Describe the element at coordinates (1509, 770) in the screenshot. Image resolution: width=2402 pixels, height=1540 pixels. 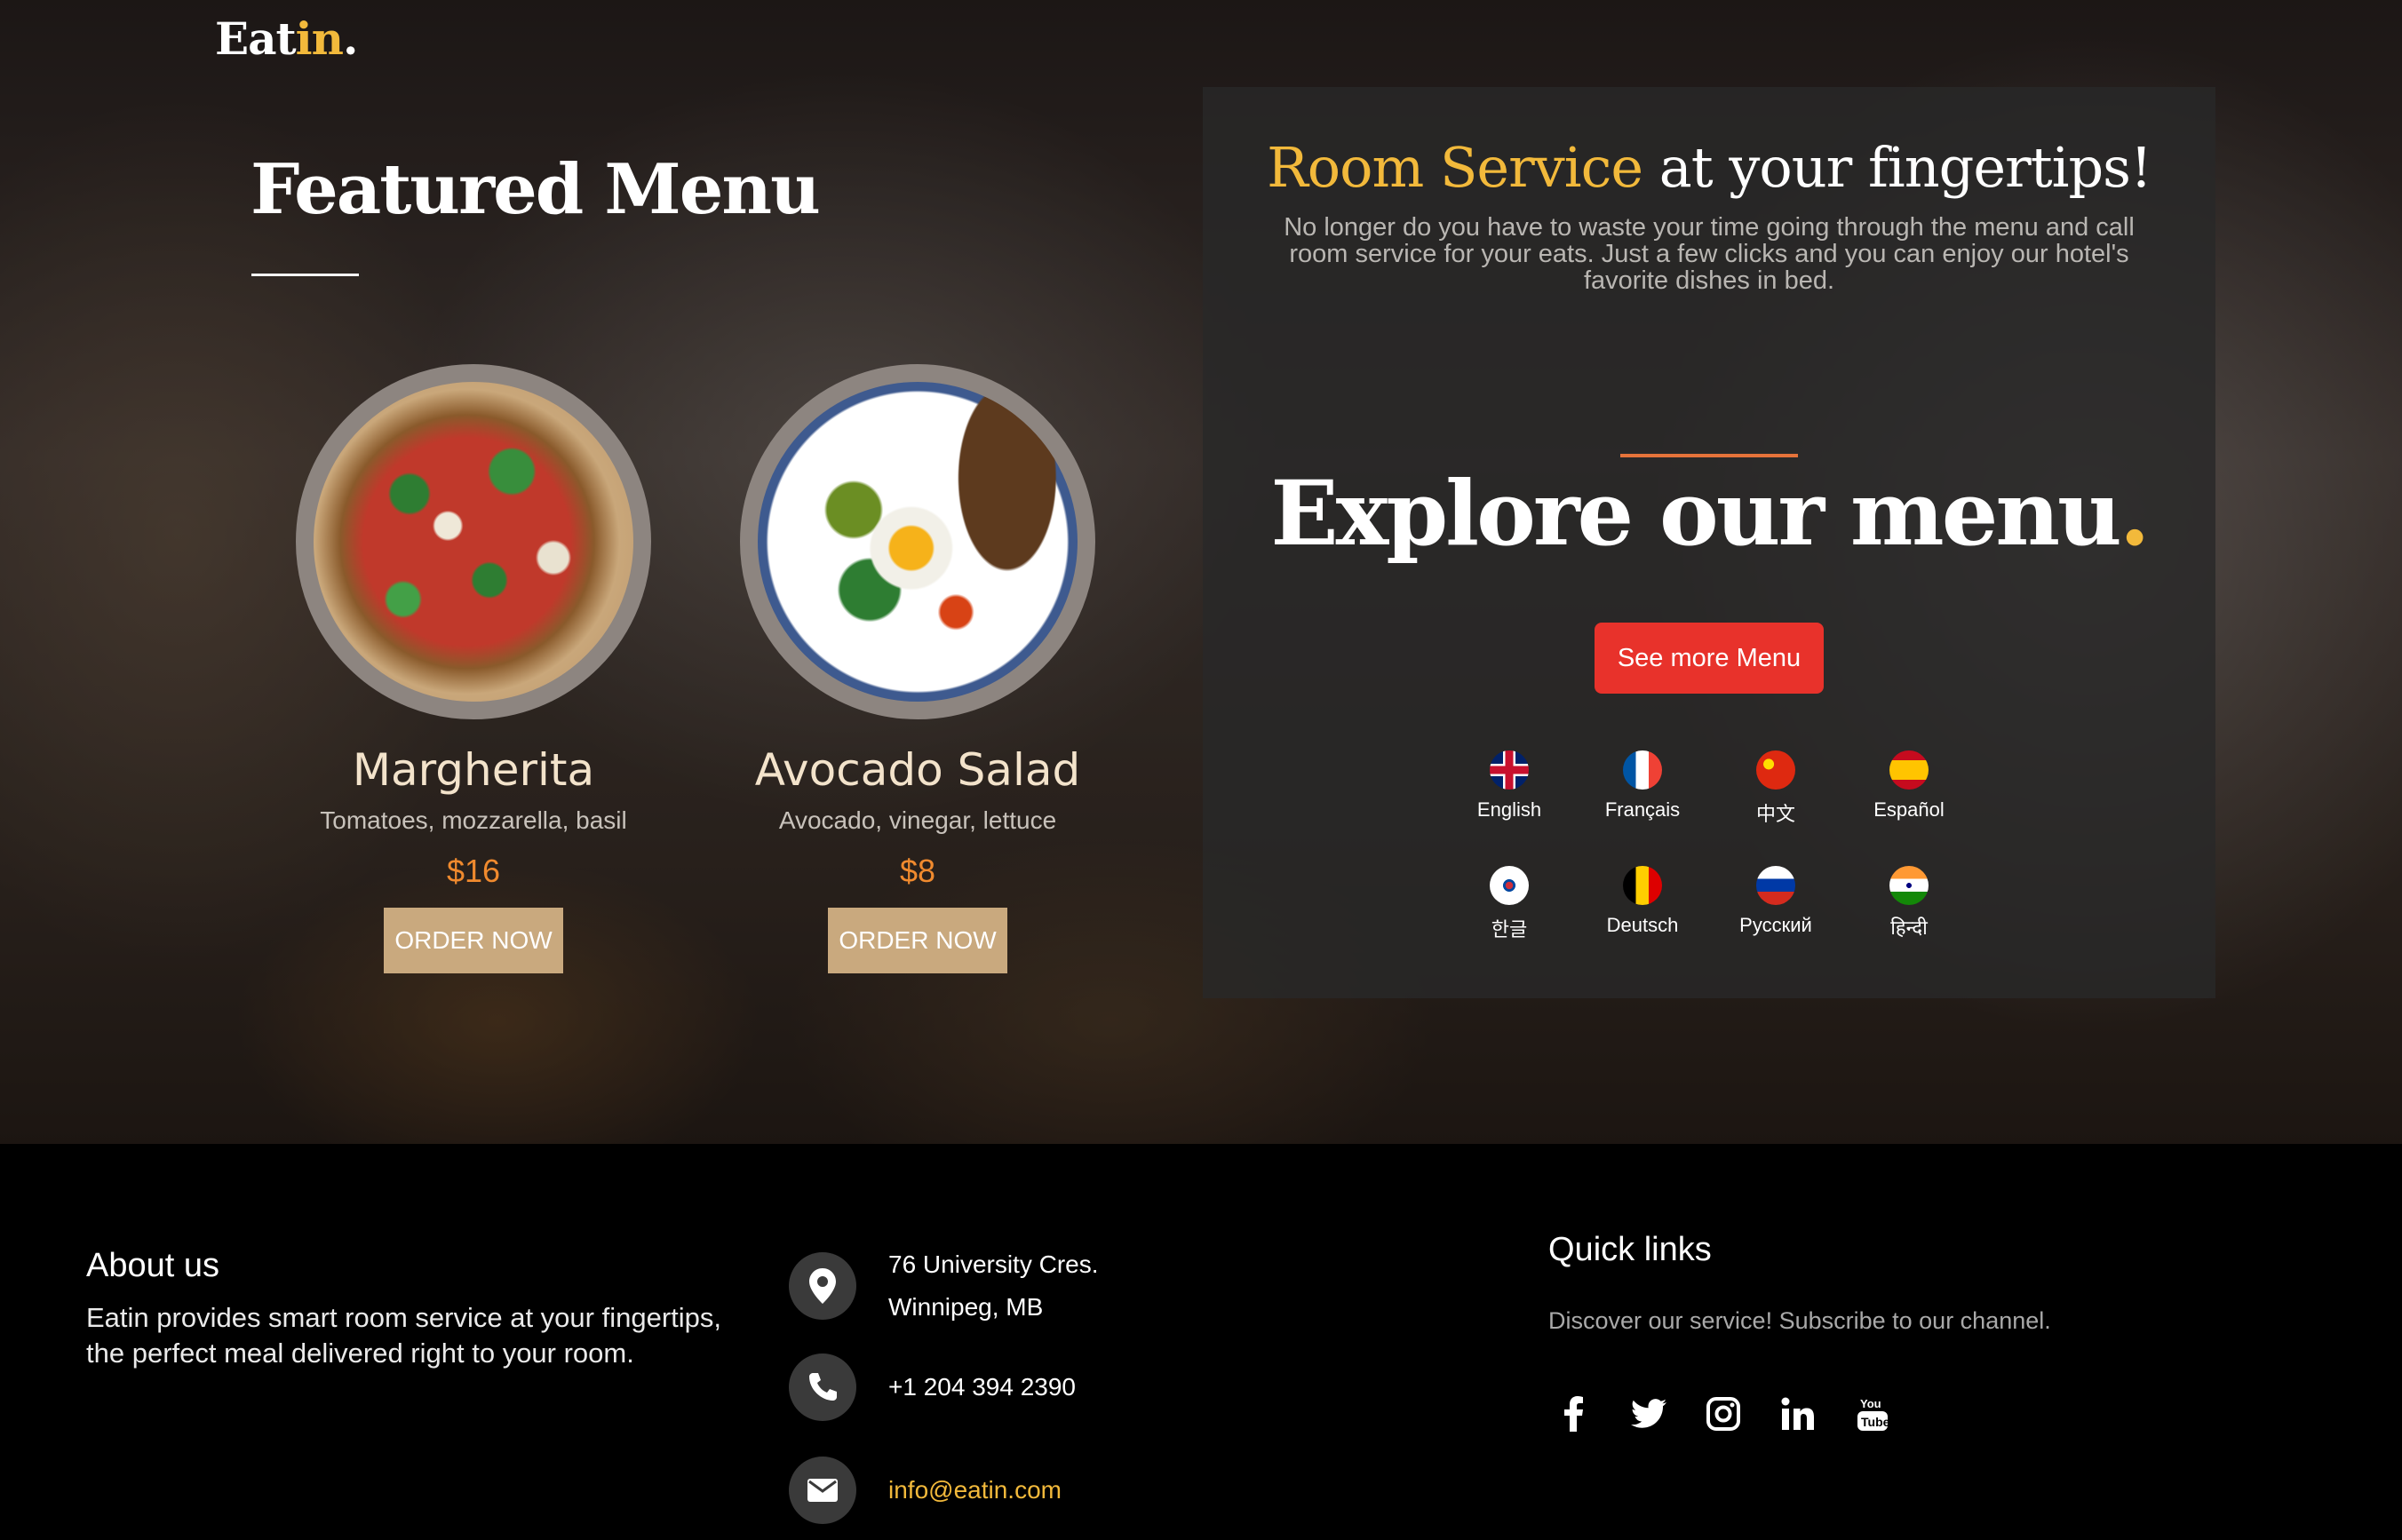
I see `uk-flag-icon` at that location.